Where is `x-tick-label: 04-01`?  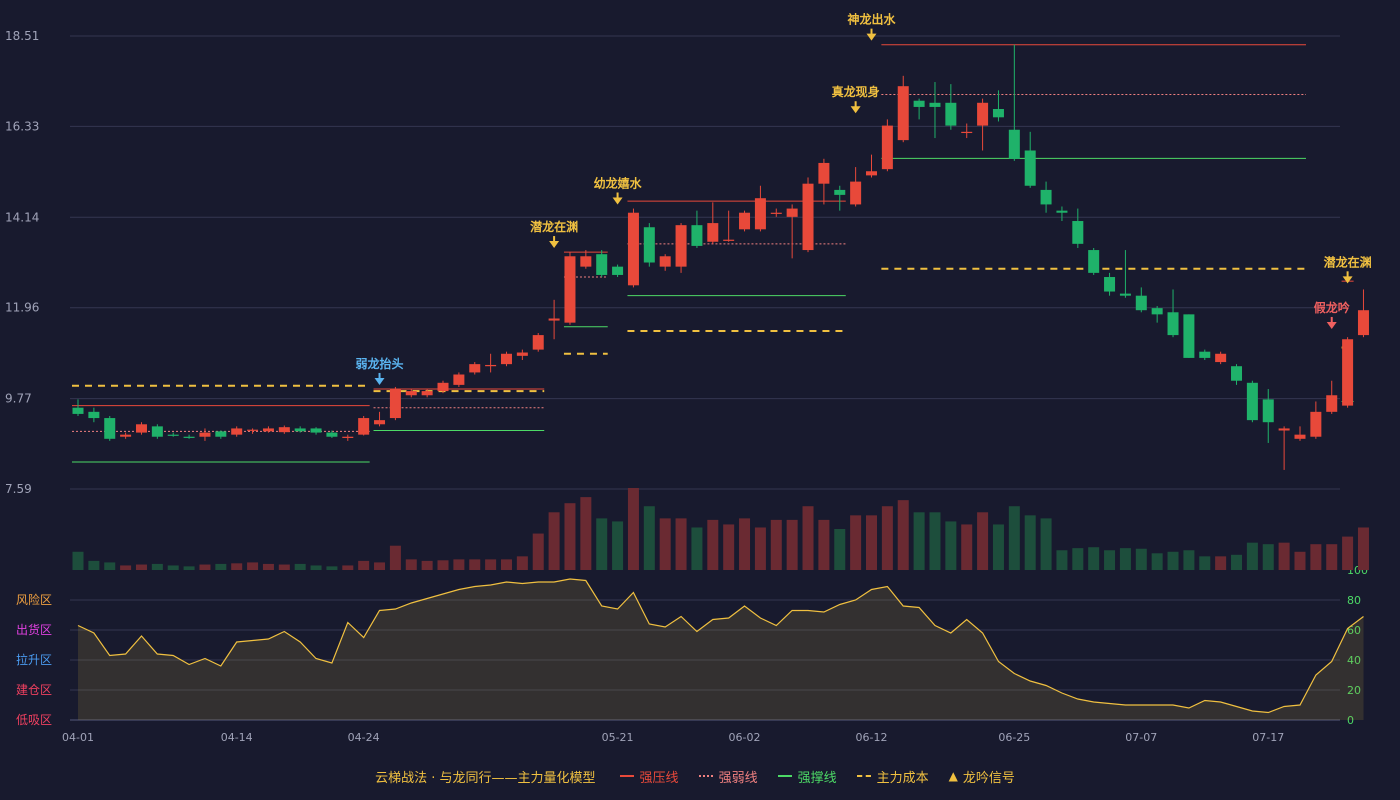
x-tick-label: 04-01 is located at coordinates (78, 737).